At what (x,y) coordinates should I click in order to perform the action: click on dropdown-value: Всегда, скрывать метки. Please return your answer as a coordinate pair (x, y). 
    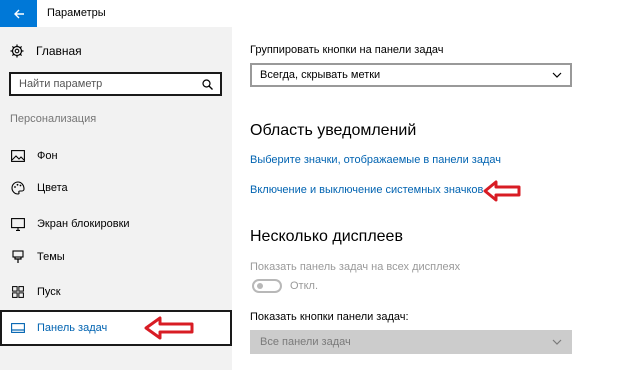
    Looking at the image, I should click on (320, 75).